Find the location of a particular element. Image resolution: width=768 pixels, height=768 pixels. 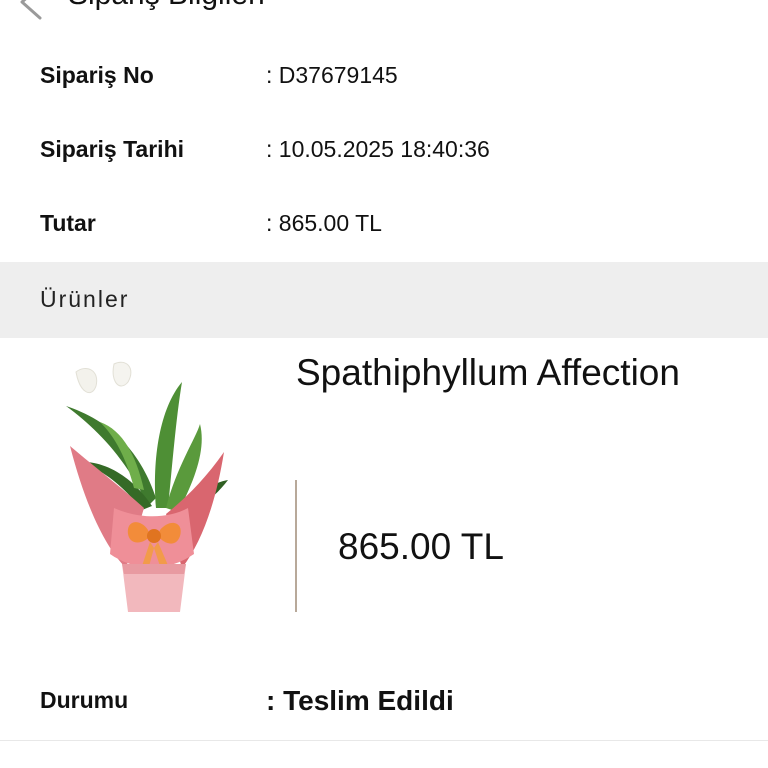

back-button is located at coordinates (34, 15).